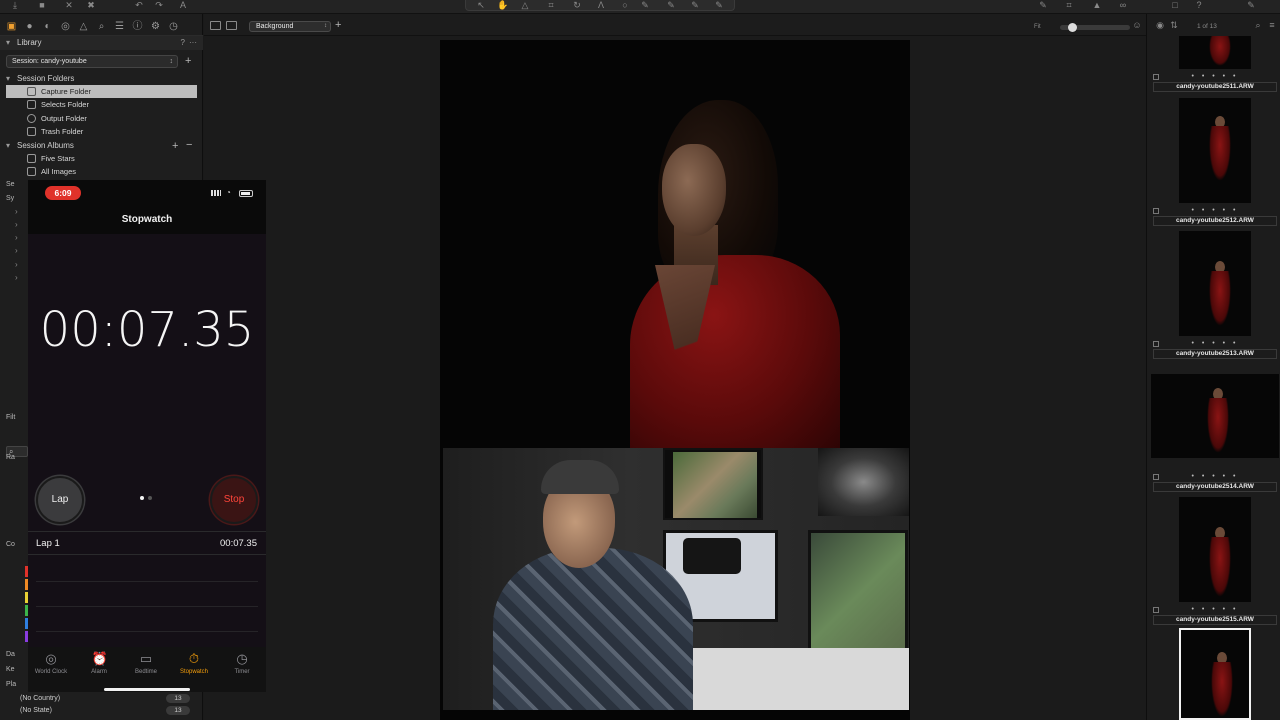  Describe the element at coordinates (47, 26) in the screenshot. I see `lens-tab-icon: ◐` at that location.